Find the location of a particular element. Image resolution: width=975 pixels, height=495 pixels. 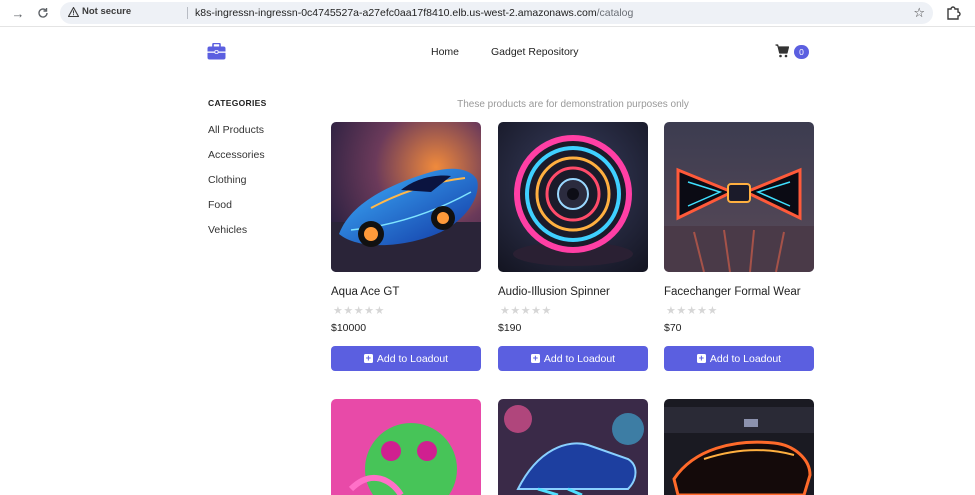

url-path: /catalog is located at coordinates (615, 13).